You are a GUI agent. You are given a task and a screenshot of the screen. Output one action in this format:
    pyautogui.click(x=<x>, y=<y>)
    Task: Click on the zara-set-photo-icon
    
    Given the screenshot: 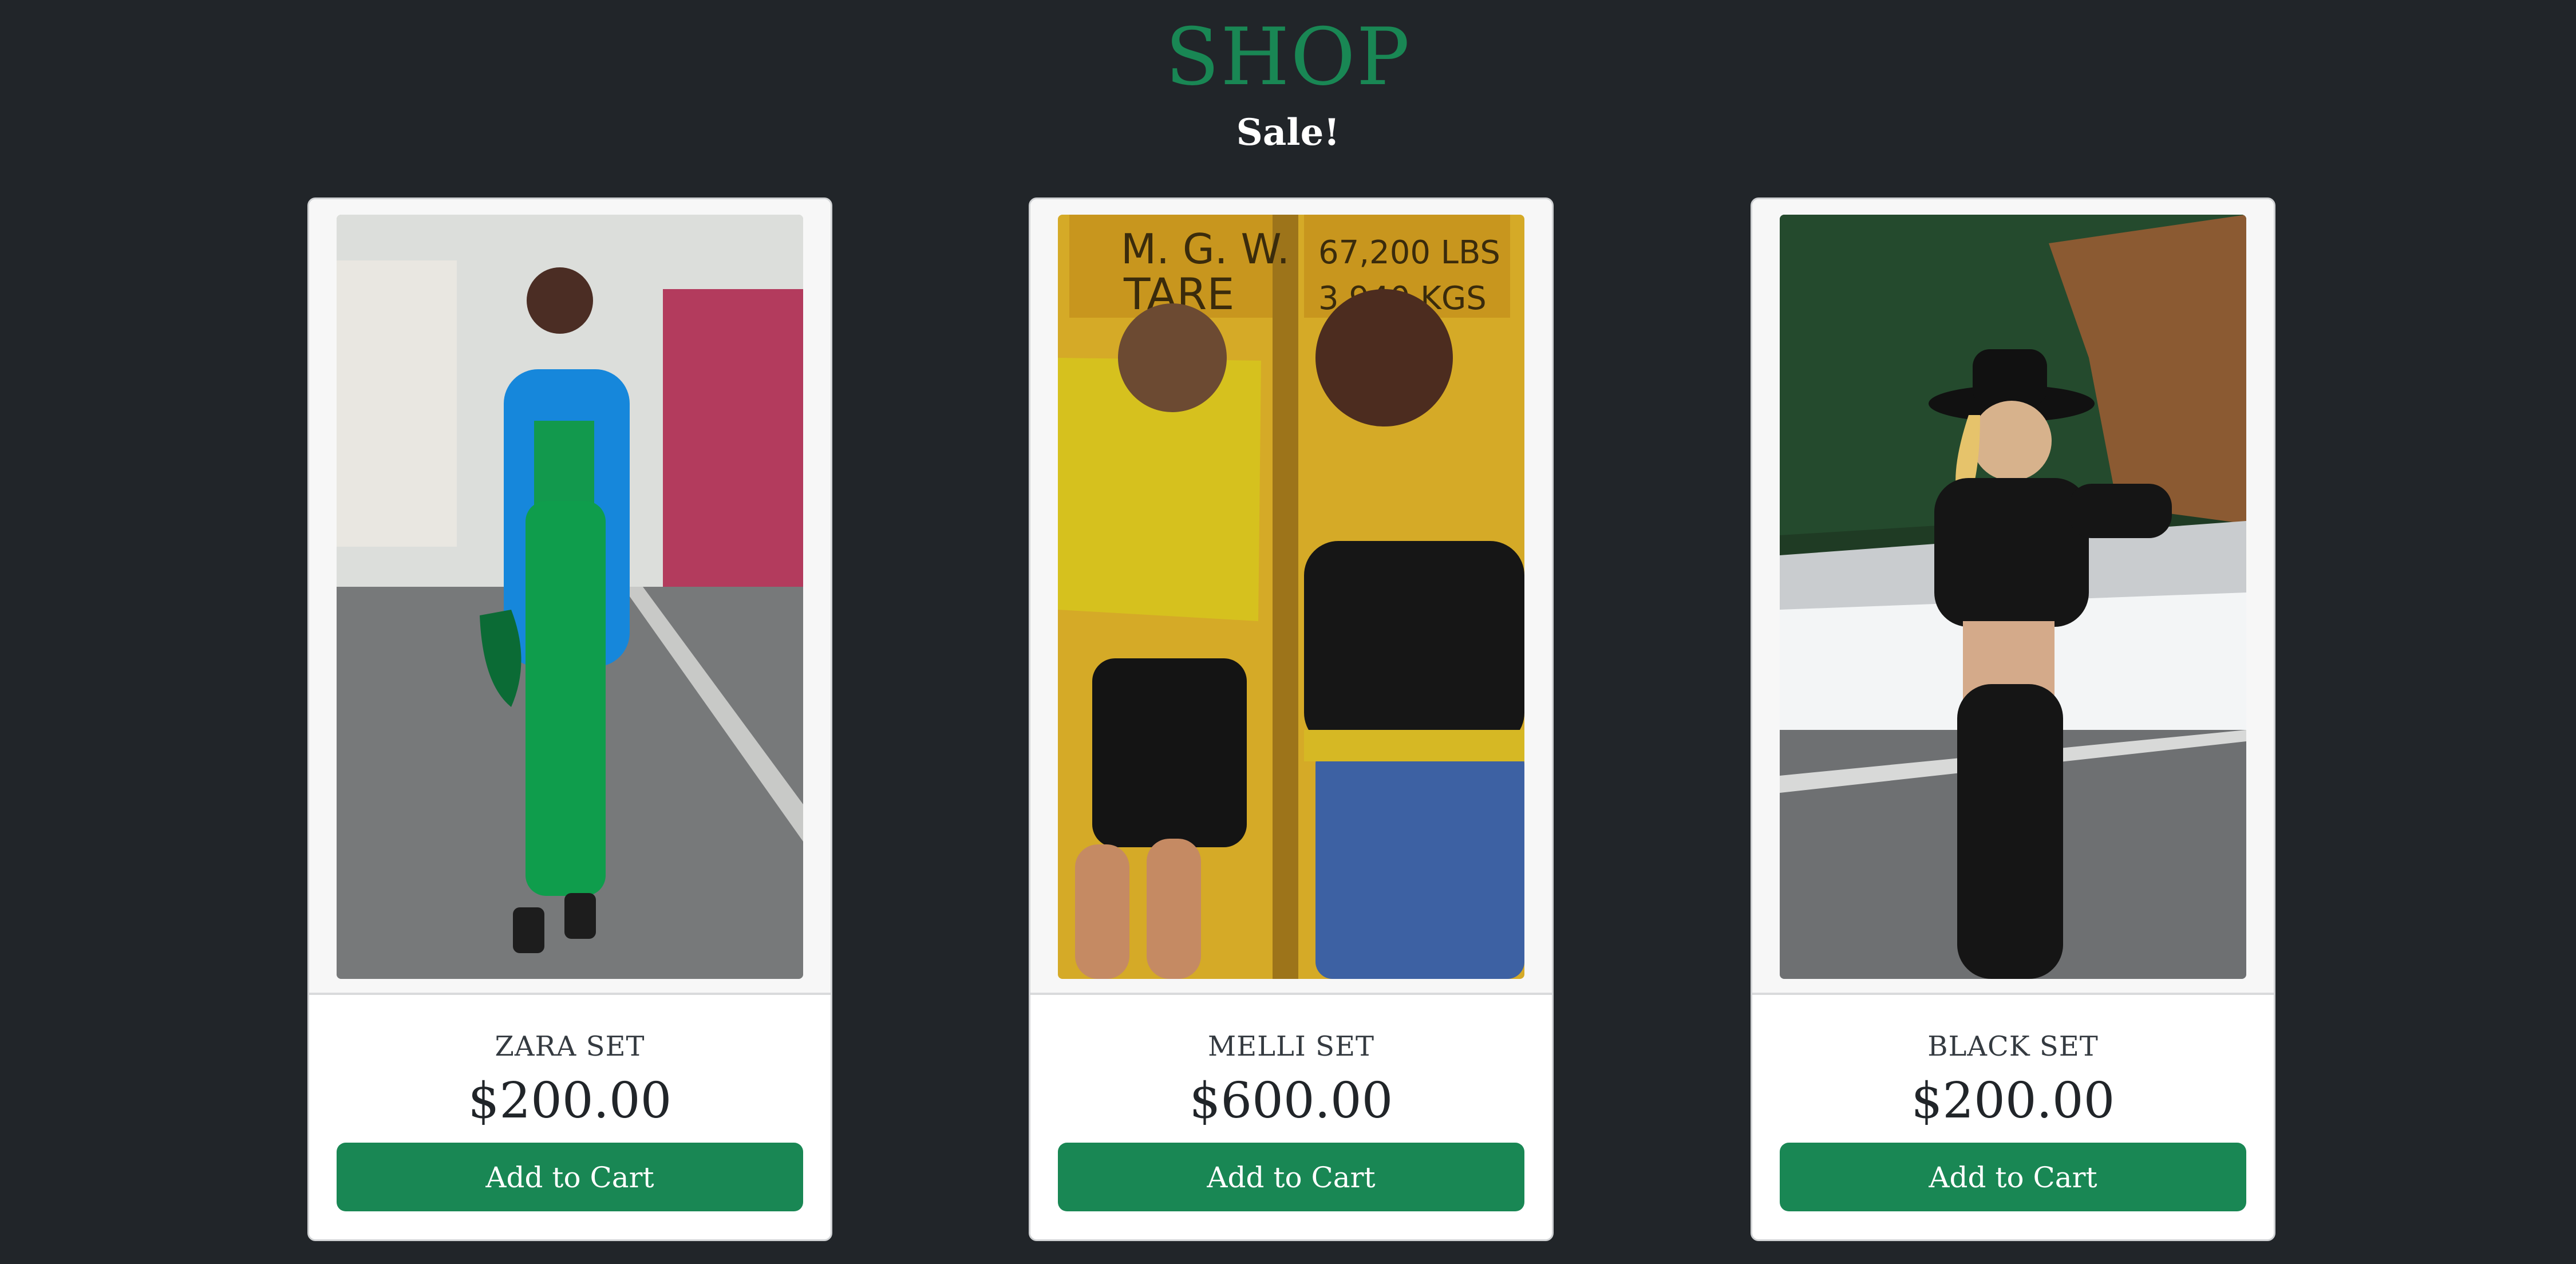 What is the action you would take?
    pyautogui.click(x=570, y=597)
    